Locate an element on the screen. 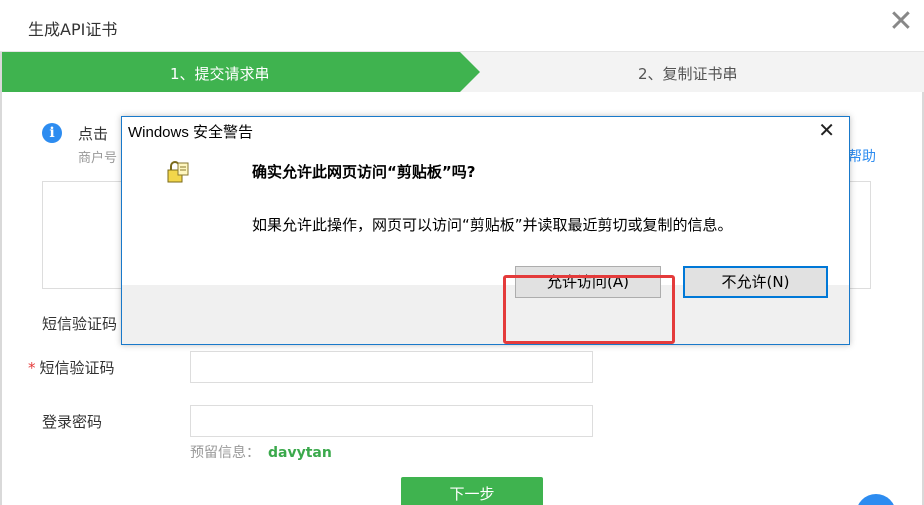  reserved-info: 预留信息： davytan is located at coordinates (261, 452).